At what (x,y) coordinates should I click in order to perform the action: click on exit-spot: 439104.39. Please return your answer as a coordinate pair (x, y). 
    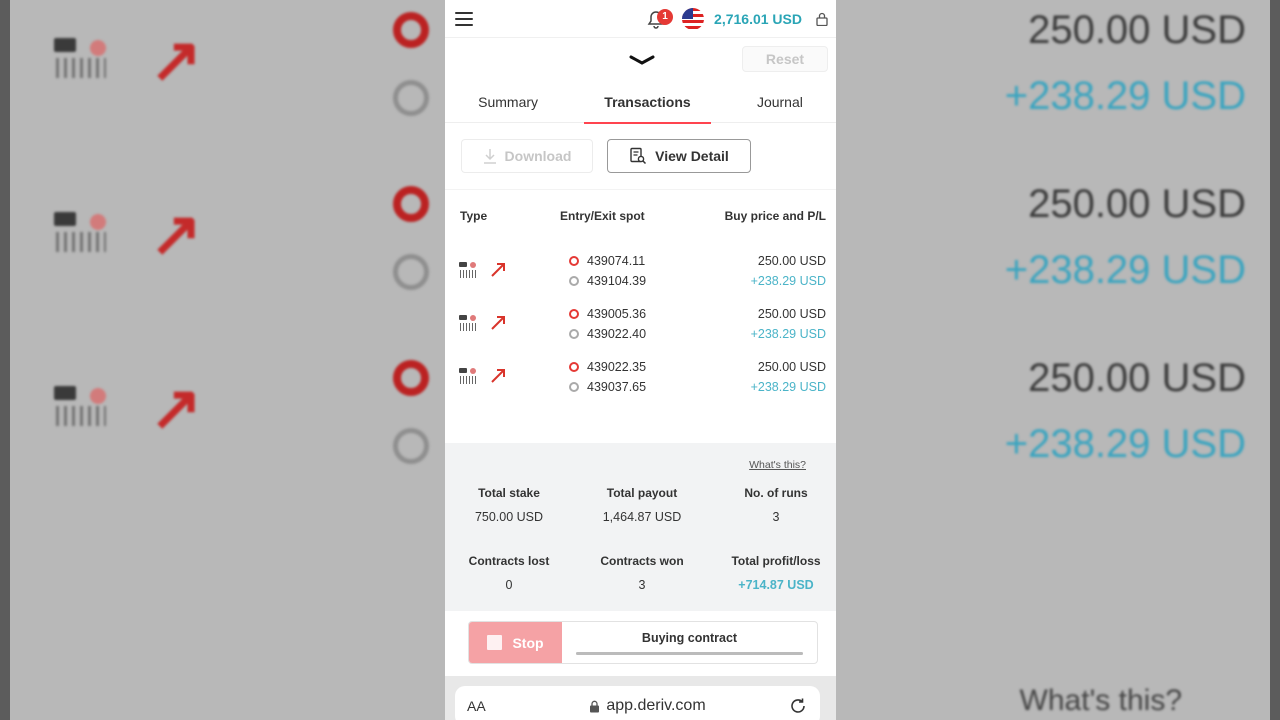
    Looking at the image, I should click on (617, 281).